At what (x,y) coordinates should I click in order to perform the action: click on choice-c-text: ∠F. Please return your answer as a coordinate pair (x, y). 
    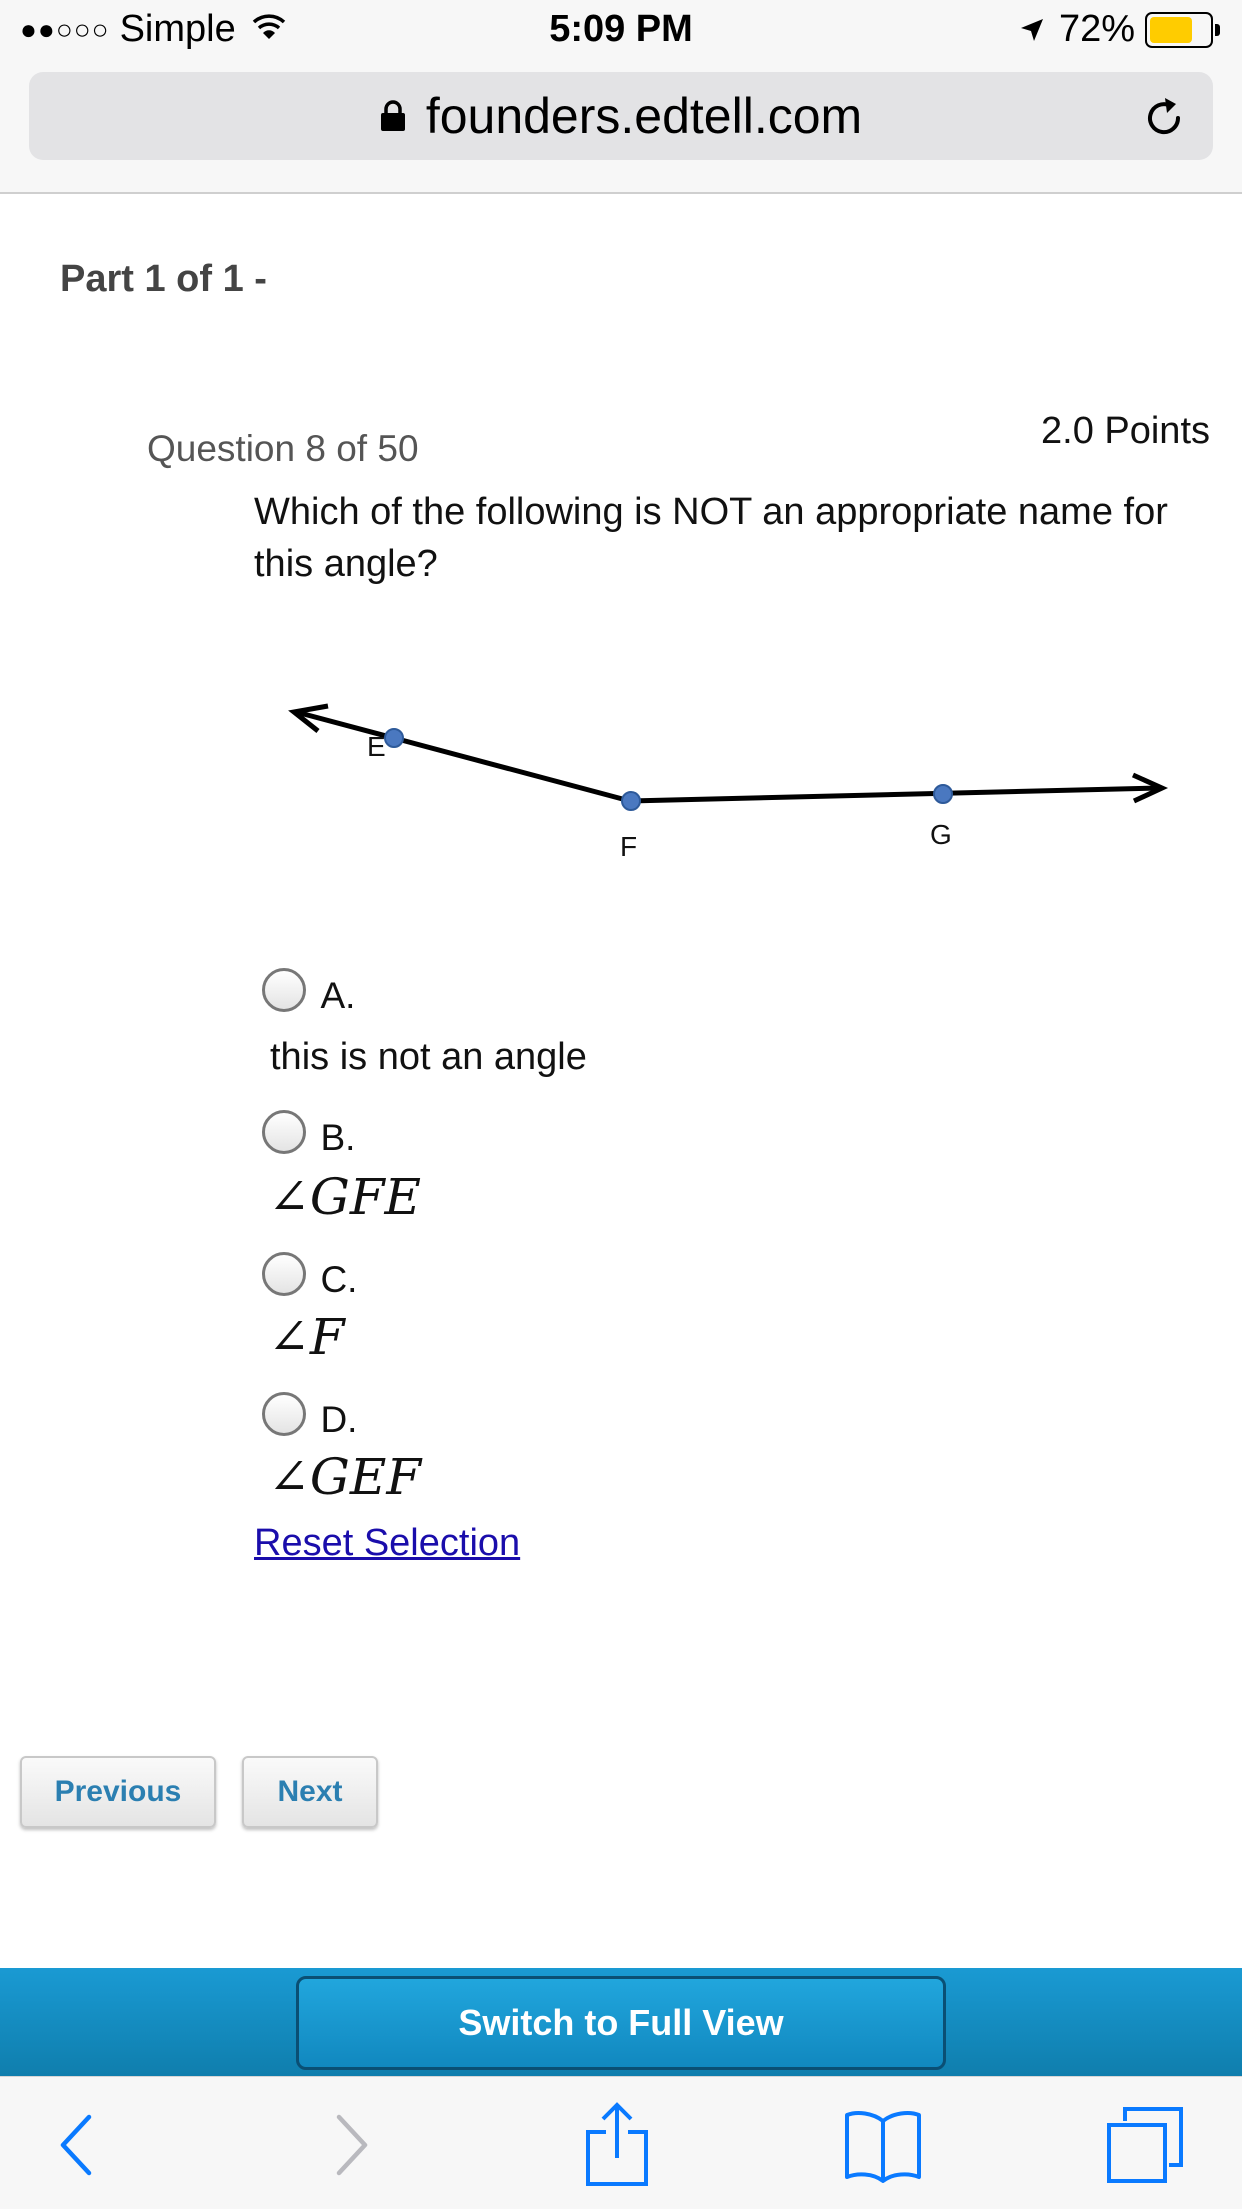
    Looking at the image, I should click on (306, 1337).